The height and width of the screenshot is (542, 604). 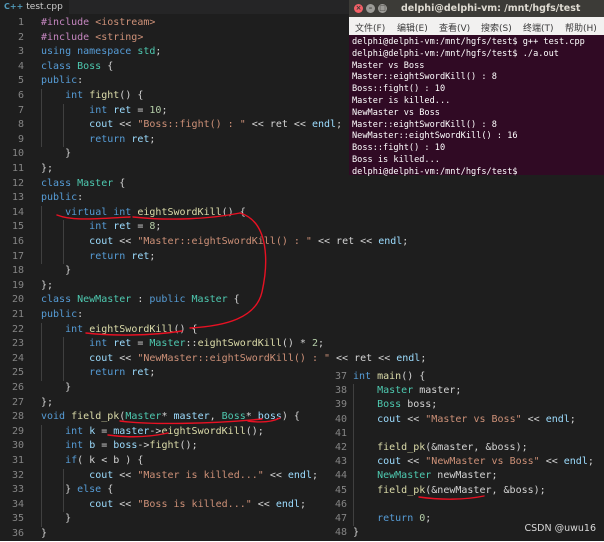 What do you see at coordinates (188, 446) in the screenshot?
I see `code-token: ();` at bounding box center [188, 446].